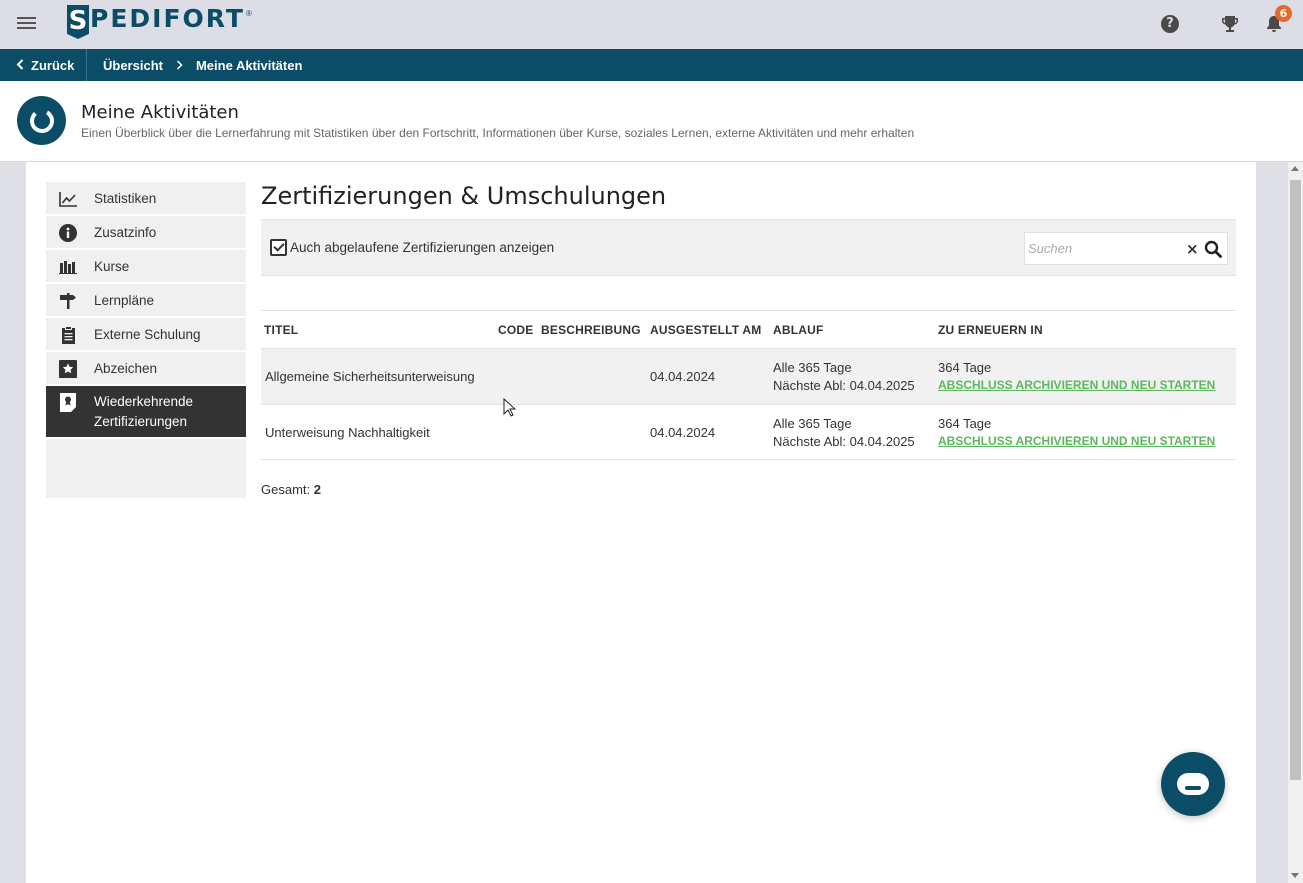 This screenshot has width=1303, height=883. I want to click on column-header-issued: AUSGESTELLT AM, so click(705, 330).